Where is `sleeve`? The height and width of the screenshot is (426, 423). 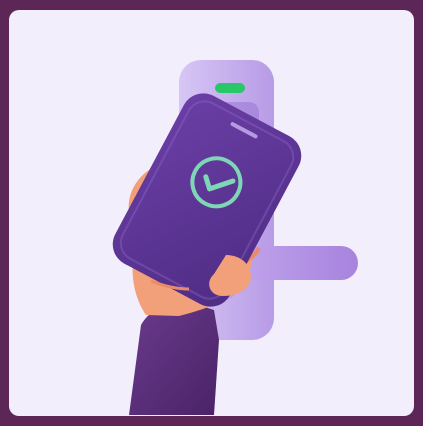
sleeve is located at coordinates (174, 358).